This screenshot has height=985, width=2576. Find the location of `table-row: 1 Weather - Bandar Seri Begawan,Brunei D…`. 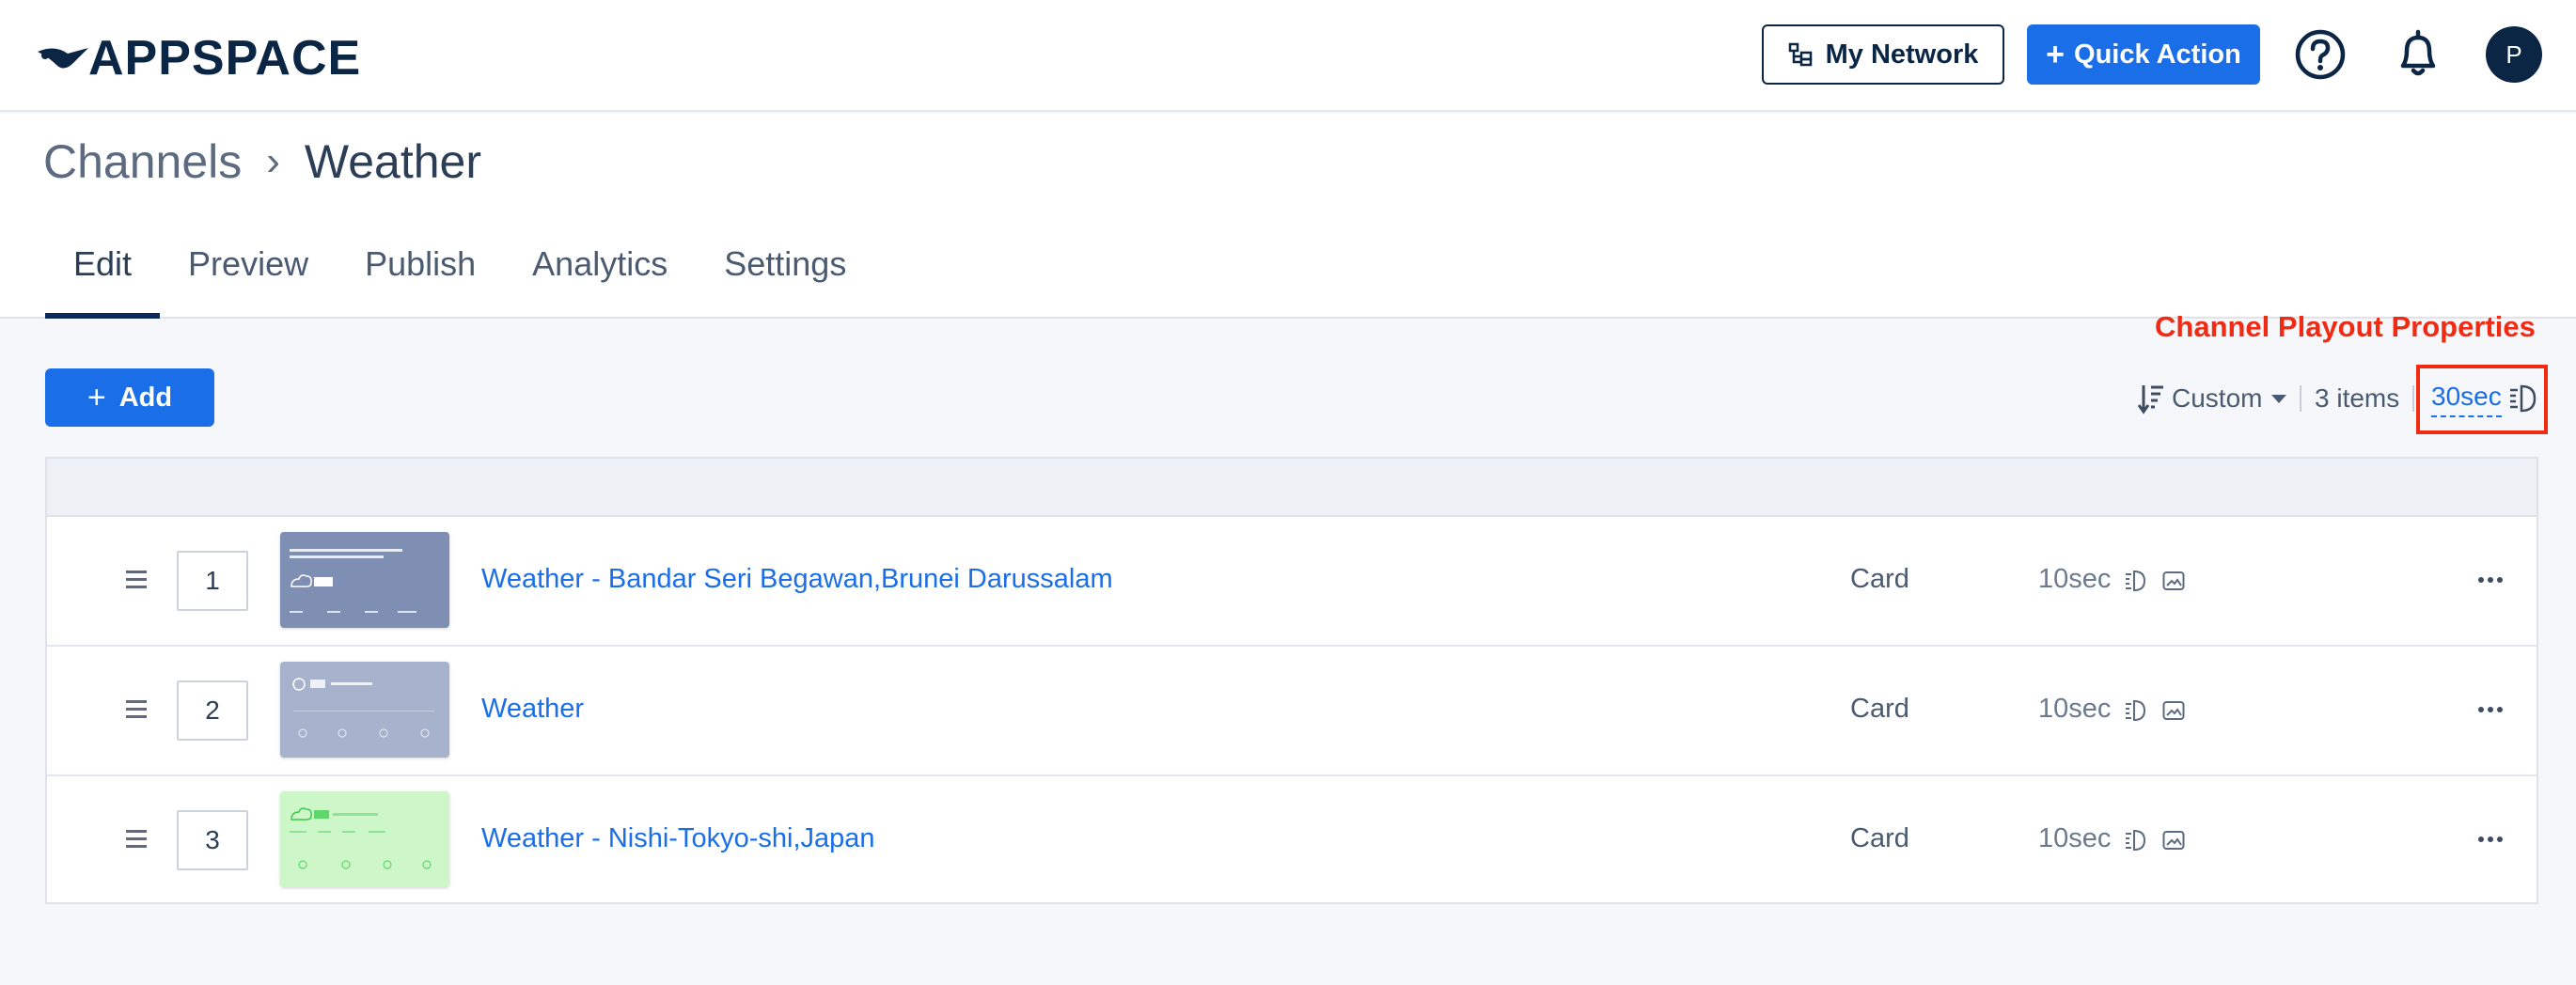

table-row: 1 Weather - Bandar Seri Begawan,Brunei D… is located at coordinates (1292, 582).